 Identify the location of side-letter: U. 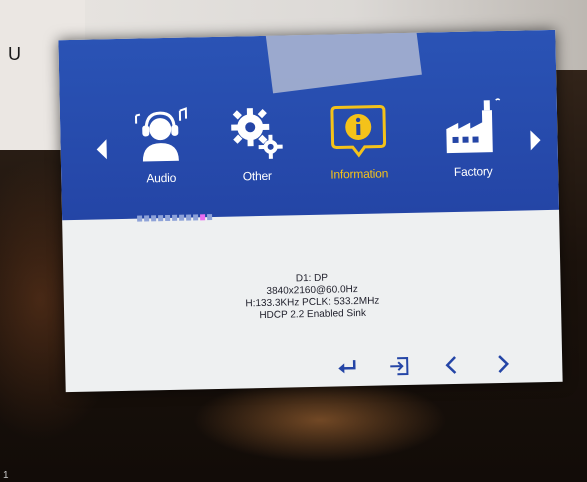
(14, 54).